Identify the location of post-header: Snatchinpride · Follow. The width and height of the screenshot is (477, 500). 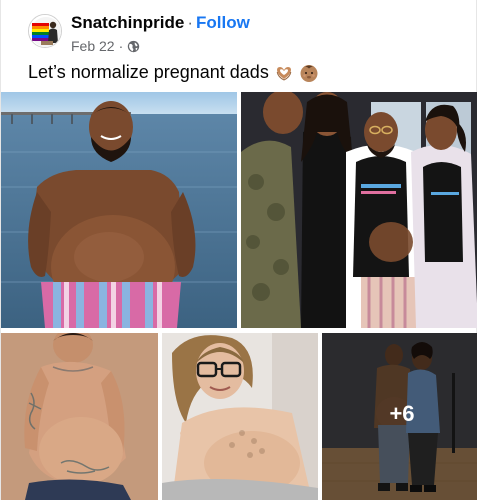
(160, 23).